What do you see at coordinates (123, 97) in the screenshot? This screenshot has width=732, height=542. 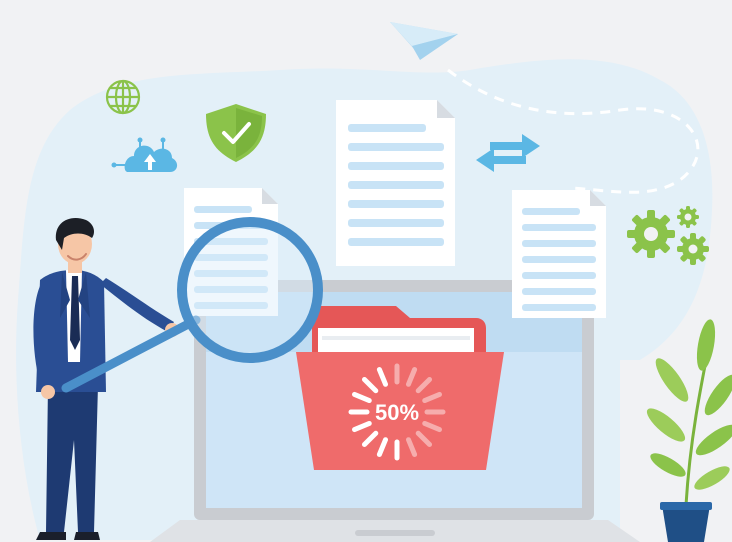 I see `globe-icon` at bounding box center [123, 97].